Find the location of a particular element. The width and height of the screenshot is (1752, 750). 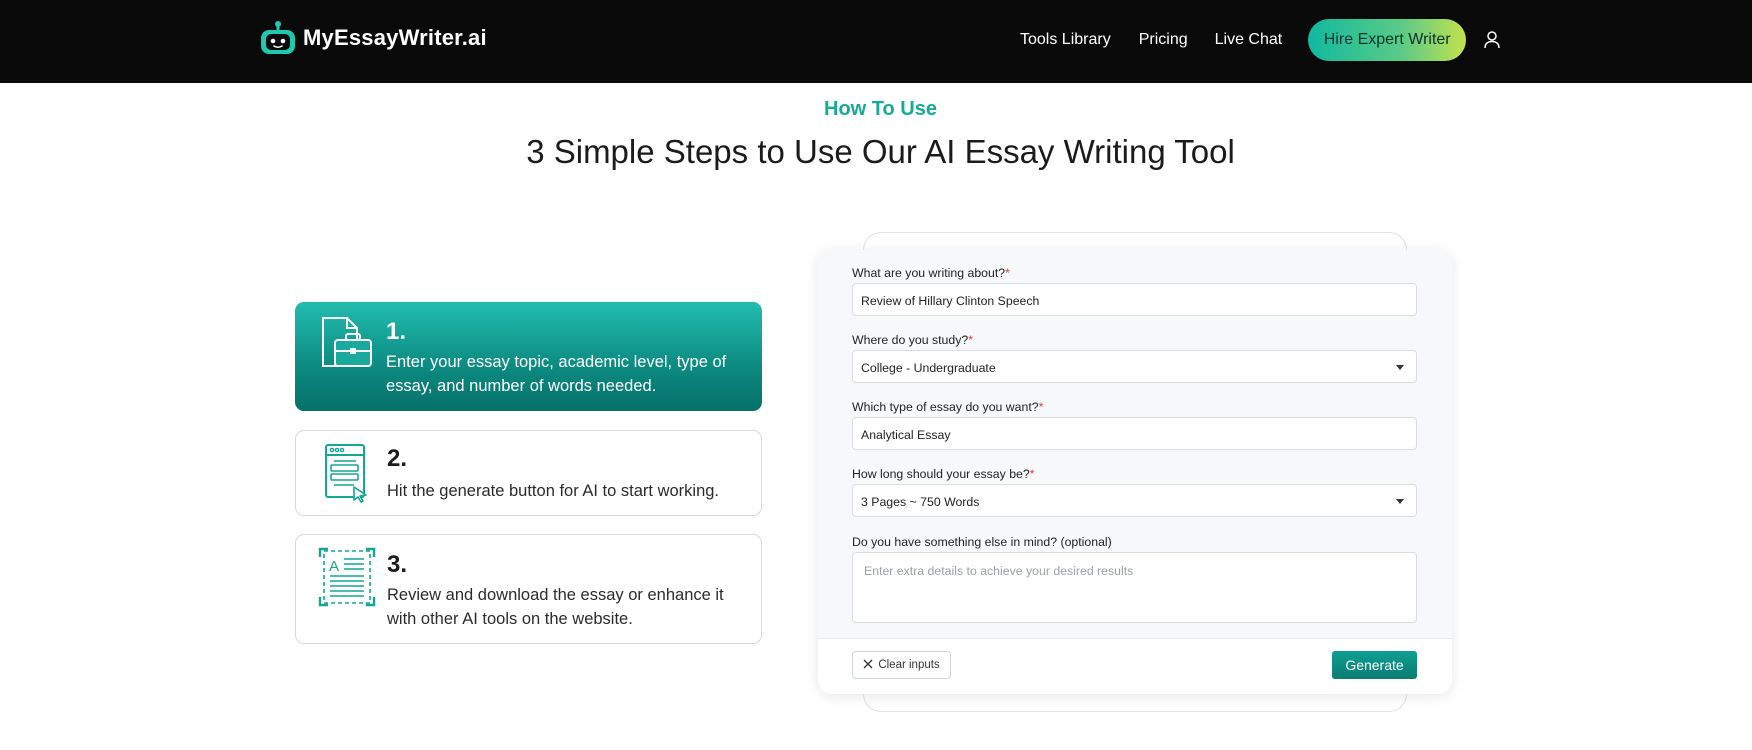

clear-inputs-button: Clear inputs is located at coordinates (901, 665).